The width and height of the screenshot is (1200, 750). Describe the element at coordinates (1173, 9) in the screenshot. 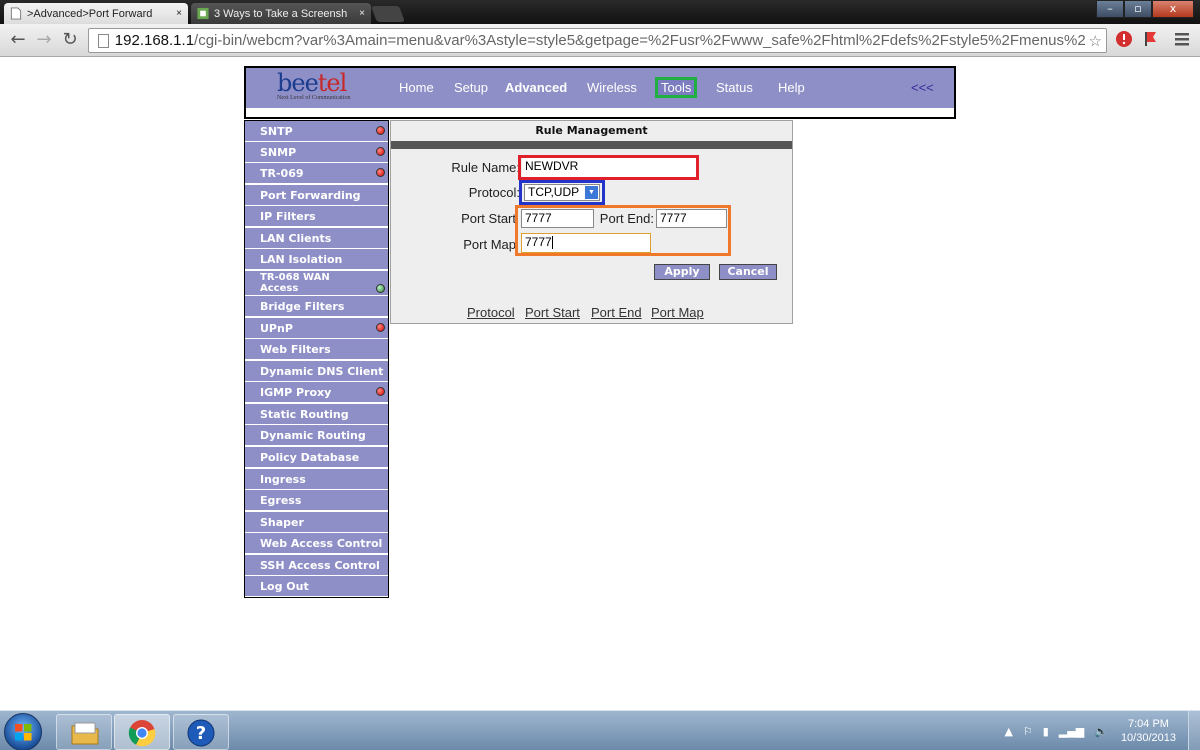

I see `close-window-button: x` at that location.